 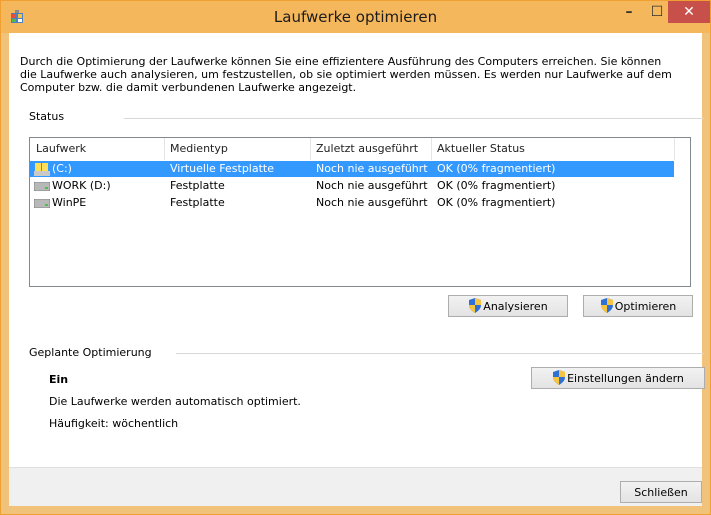 I want to click on drive-media-type: Virtuelle Festplatte, so click(x=222, y=168).